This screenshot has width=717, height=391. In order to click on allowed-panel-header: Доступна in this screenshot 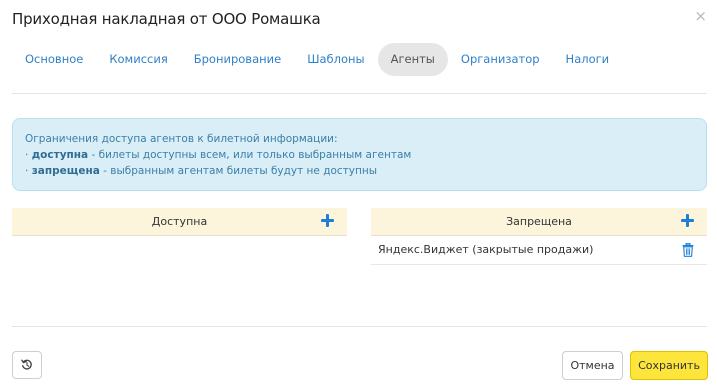, I will do `click(179, 222)`.